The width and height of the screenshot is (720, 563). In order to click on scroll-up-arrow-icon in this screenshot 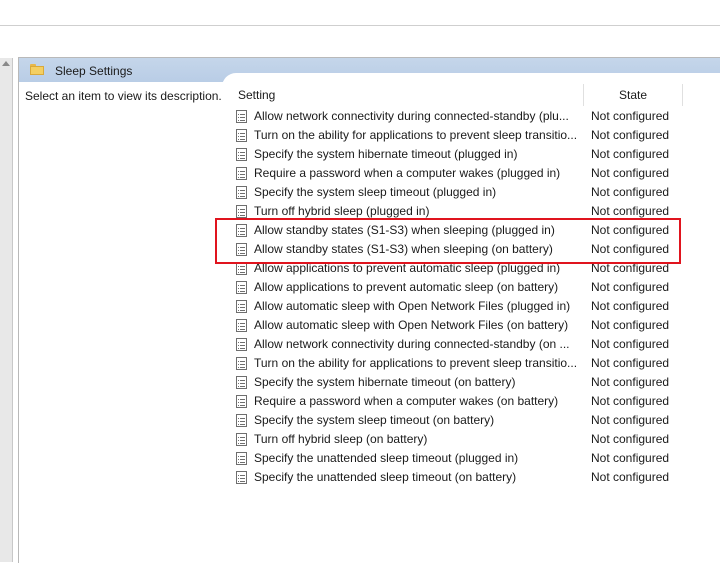, I will do `click(6, 63)`.